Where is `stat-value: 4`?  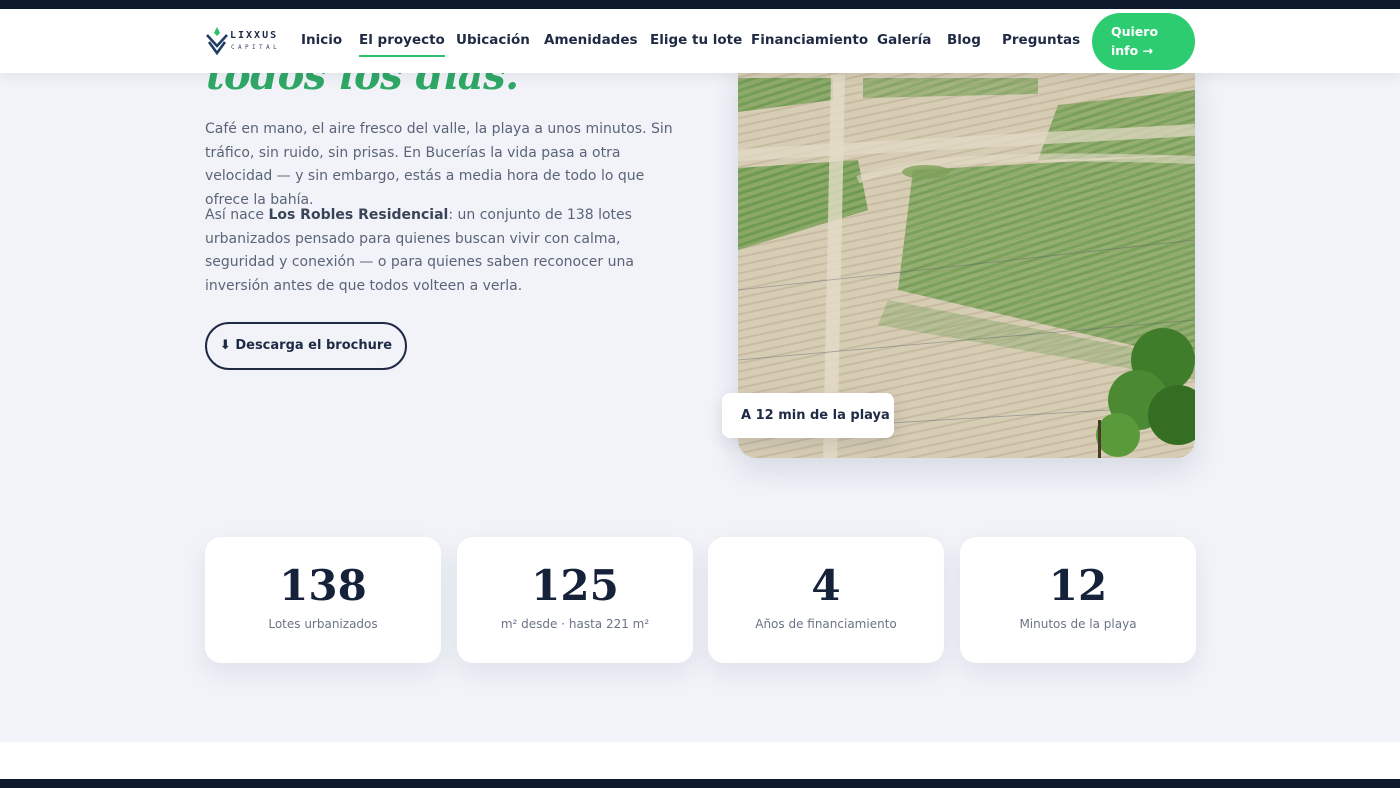
stat-value: 4 is located at coordinates (826, 585).